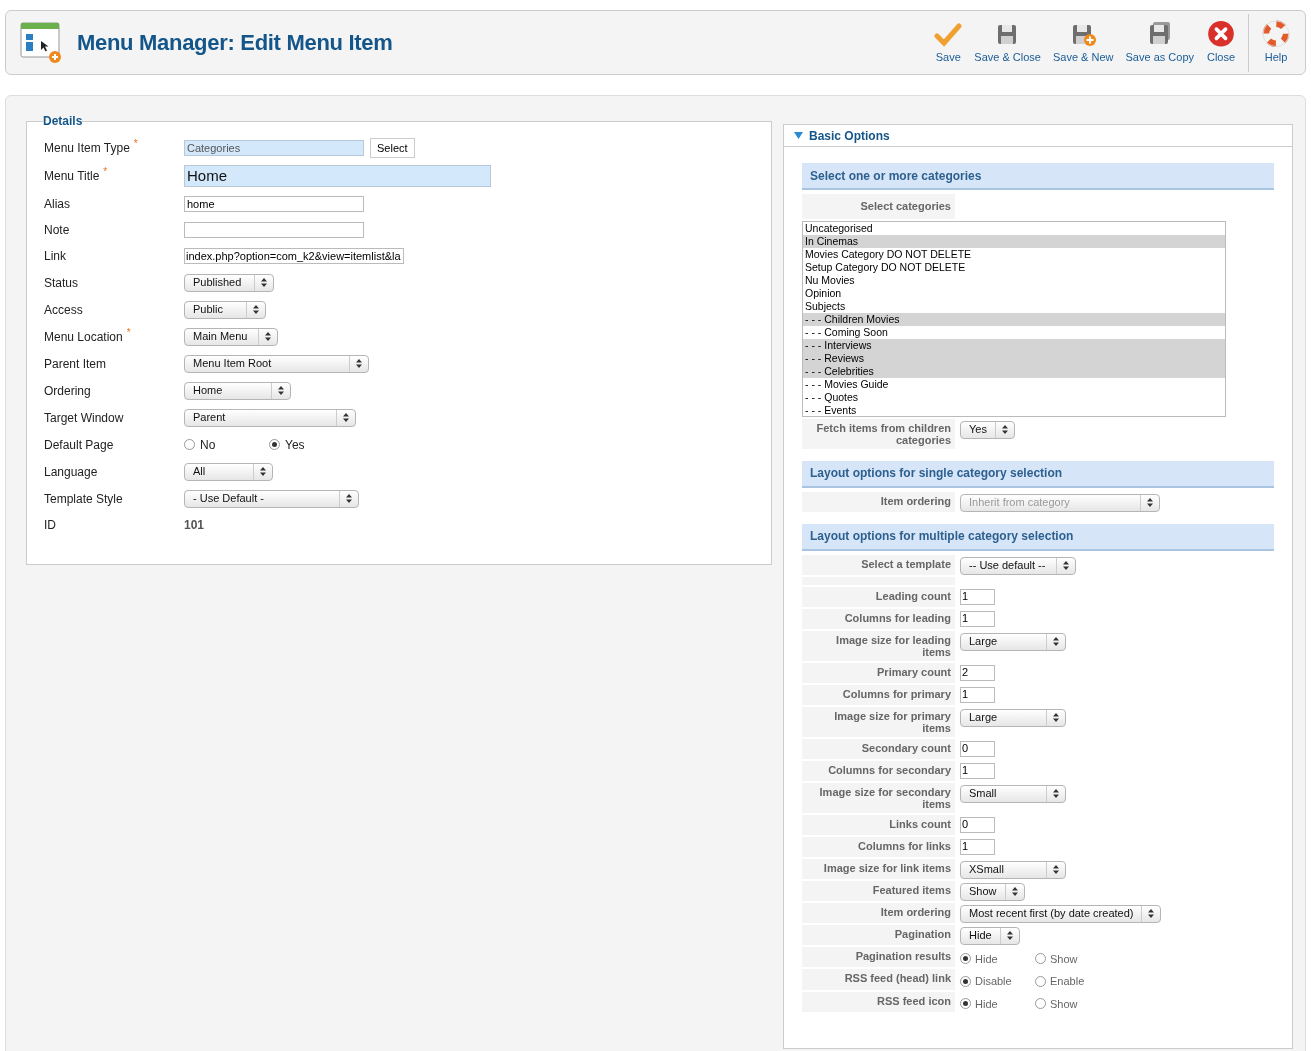 The height and width of the screenshot is (1051, 1311). What do you see at coordinates (63, 310) in the screenshot?
I see `field-label: Access` at bounding box center [63, 310].